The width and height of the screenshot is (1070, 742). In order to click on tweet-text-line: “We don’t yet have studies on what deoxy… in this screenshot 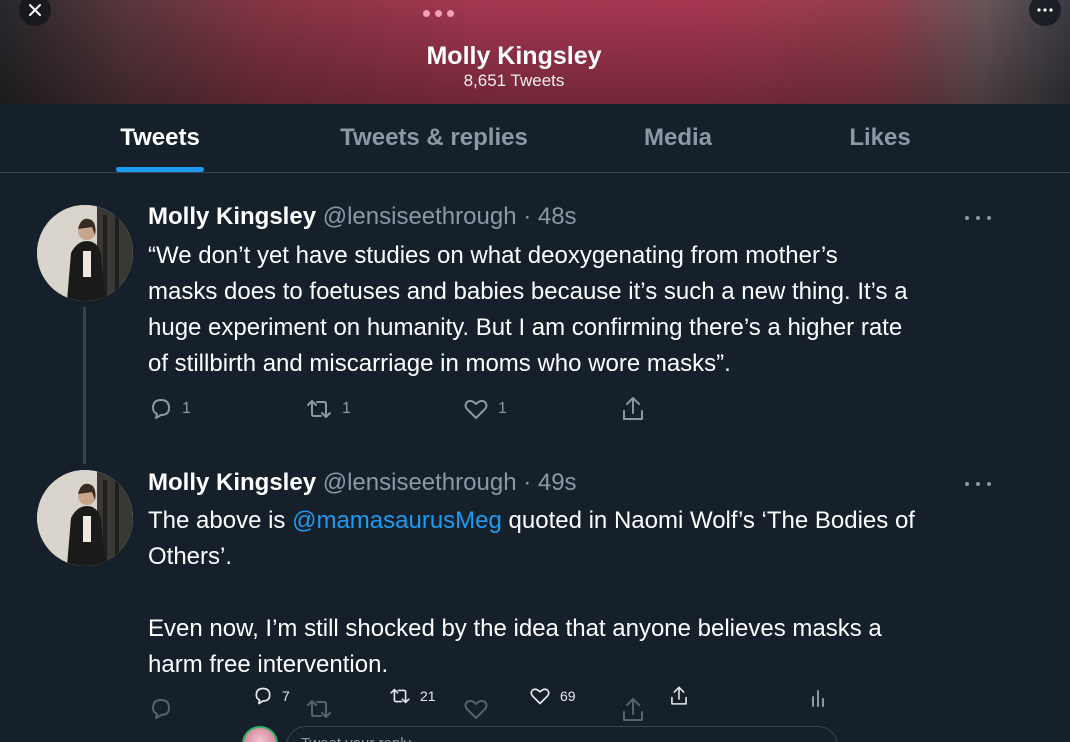, I will do `click(493, 255)`.